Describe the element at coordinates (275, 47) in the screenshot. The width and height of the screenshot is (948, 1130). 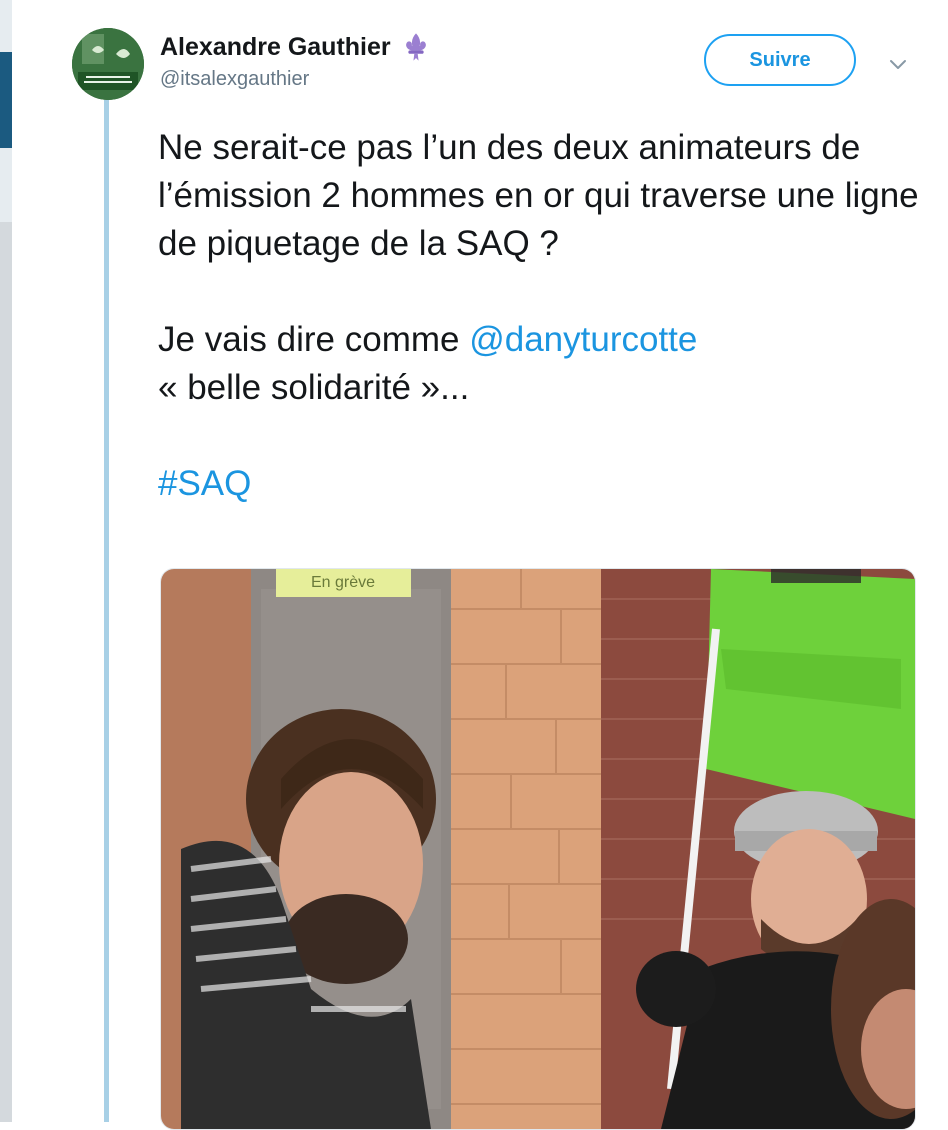
I see `author-display-name: Alexandre Gauthier` at that location.